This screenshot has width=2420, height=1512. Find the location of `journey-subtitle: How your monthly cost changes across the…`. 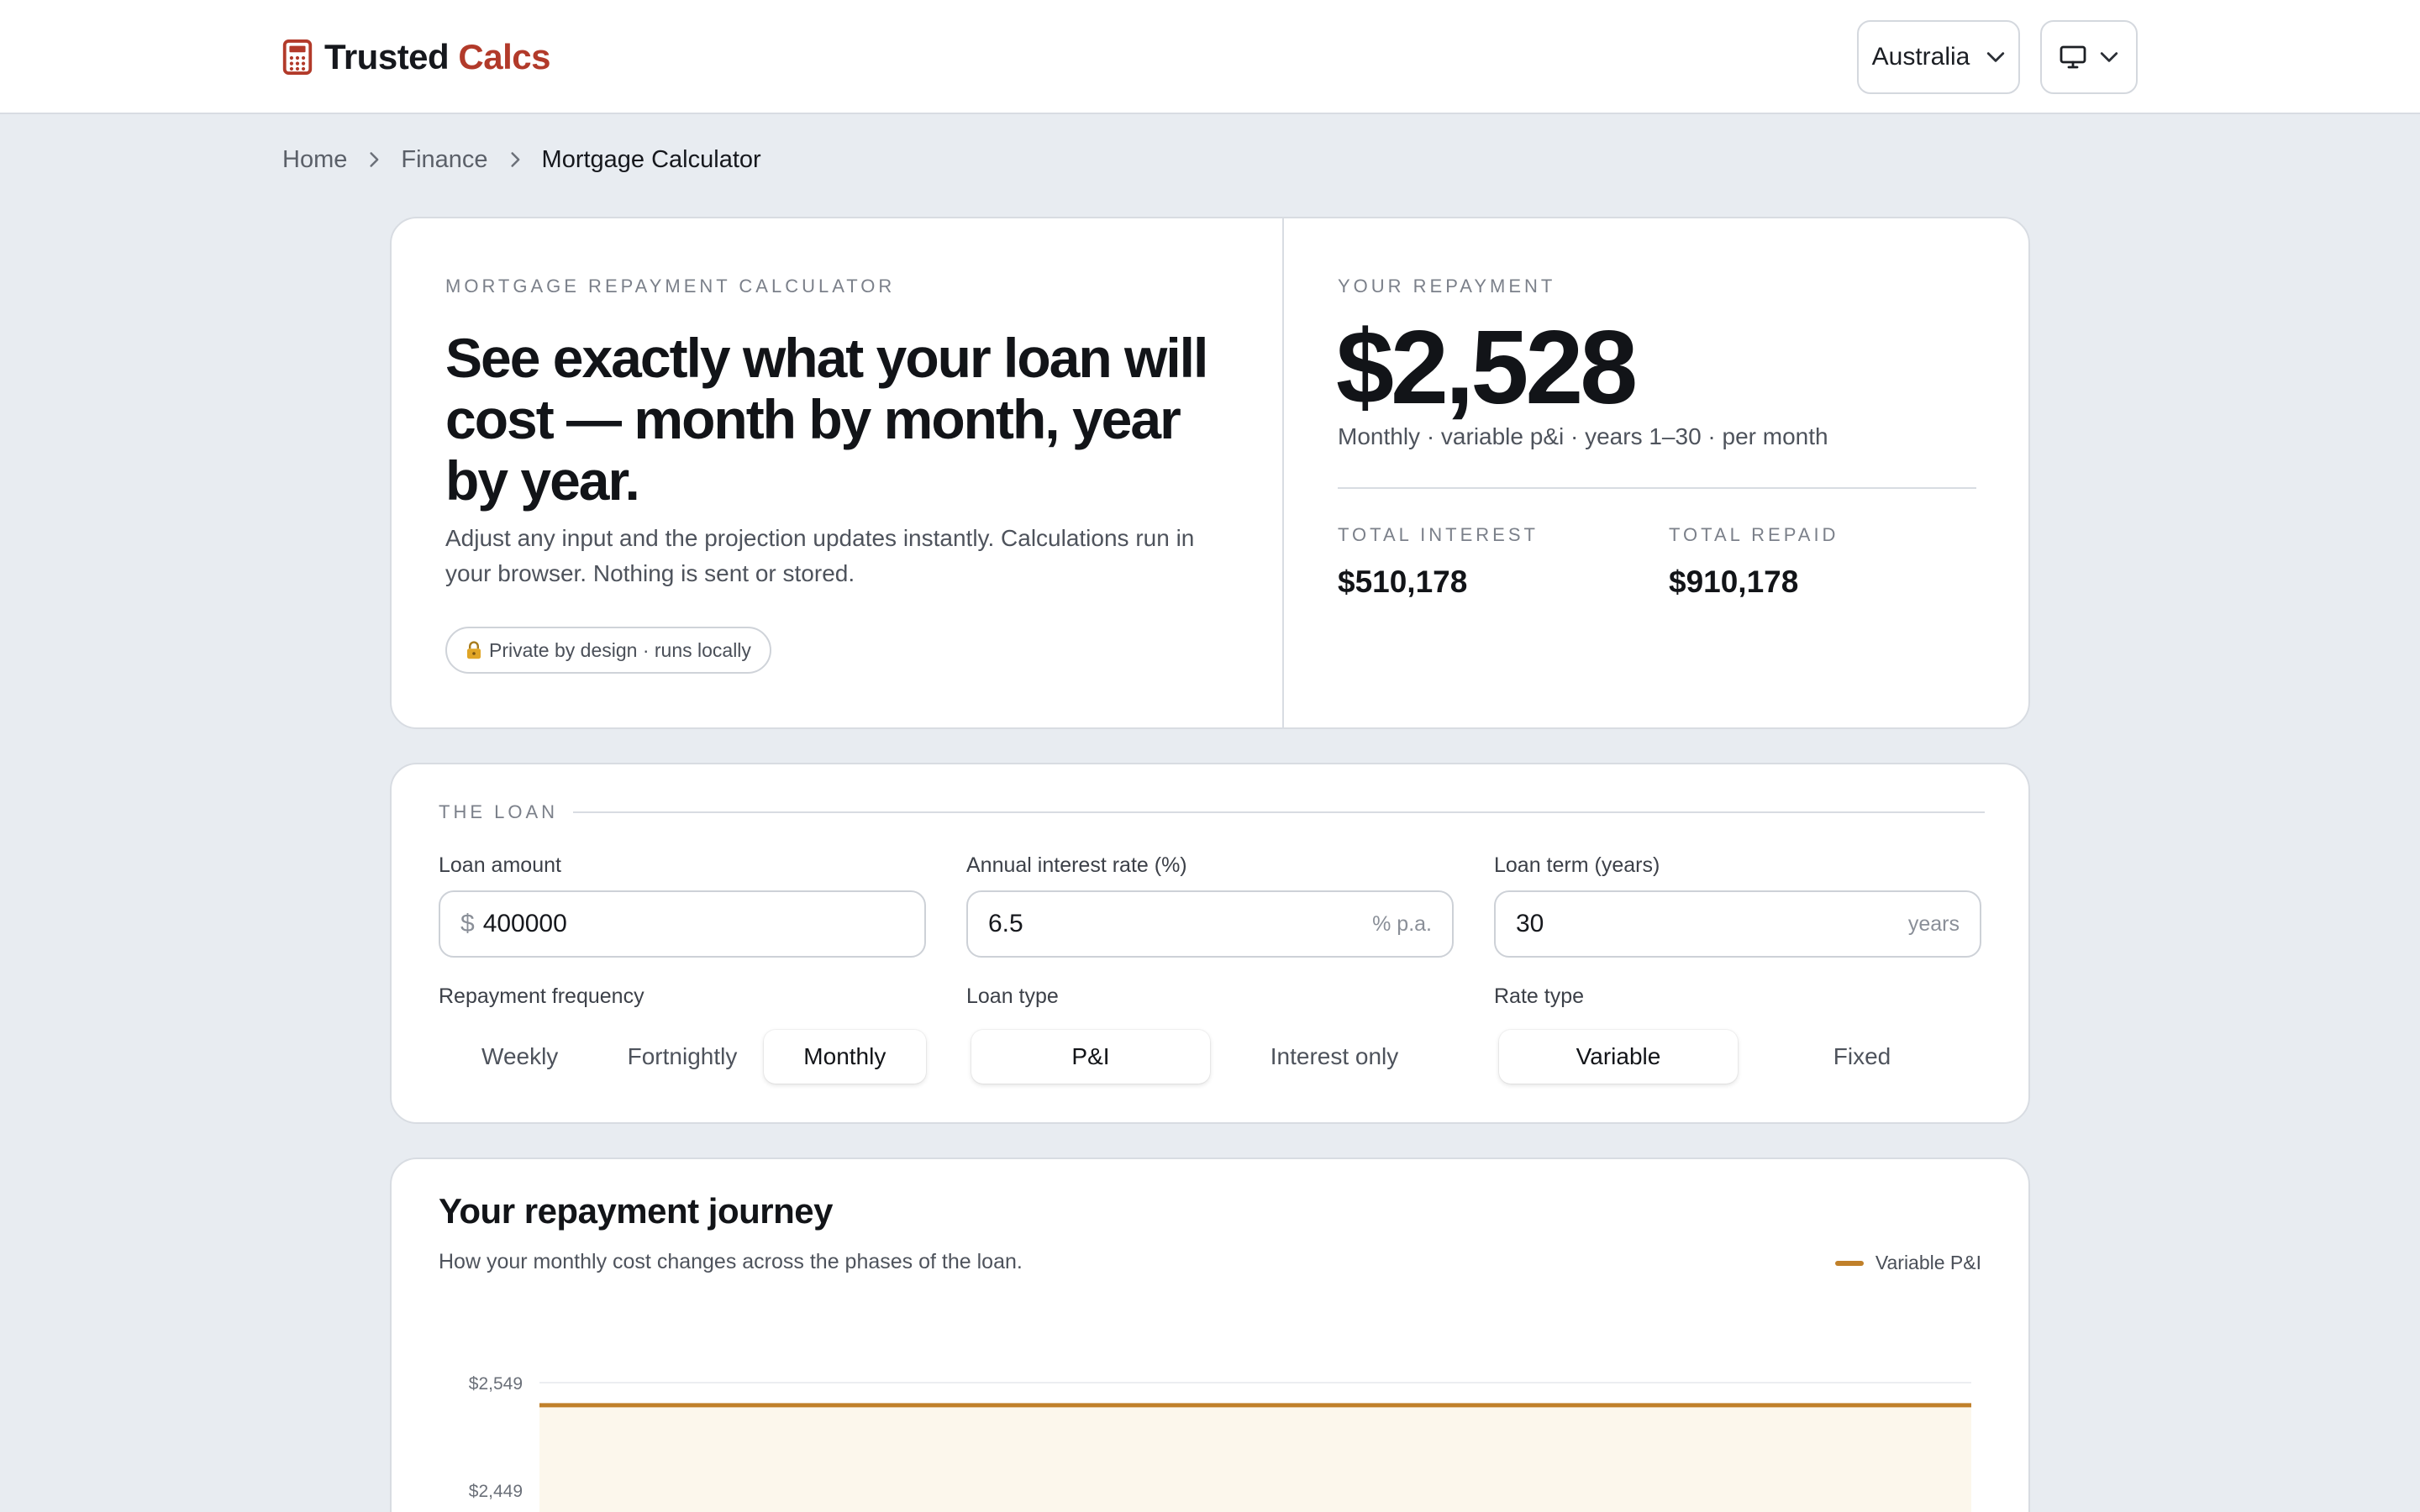

journey-subtitle: How your monthly cost changes across the… is located at coordinates (731, 1261).